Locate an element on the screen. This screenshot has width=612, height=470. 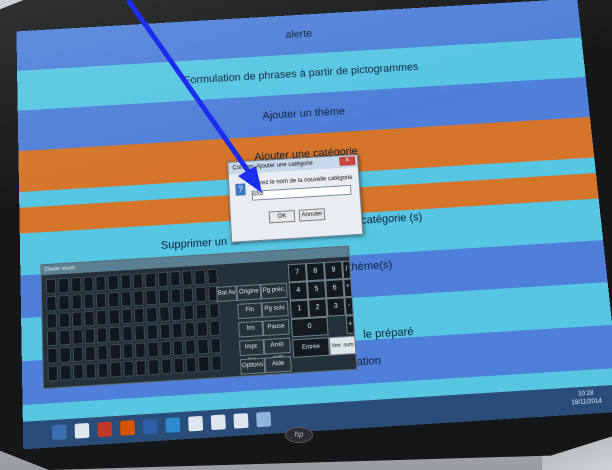
key-divide: / is located at coordinates (347, 270).